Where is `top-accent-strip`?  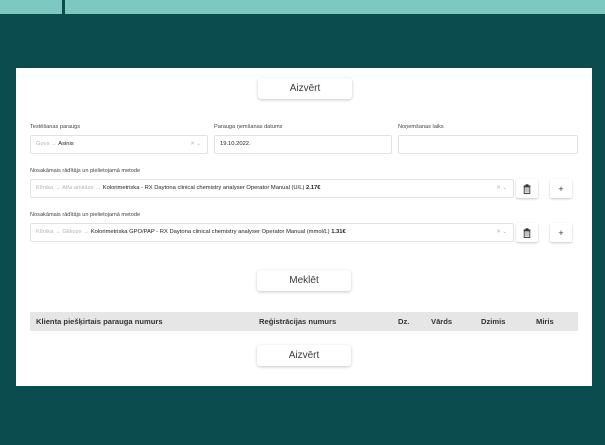 top-accent-strip is located at coordinates (302, 7).